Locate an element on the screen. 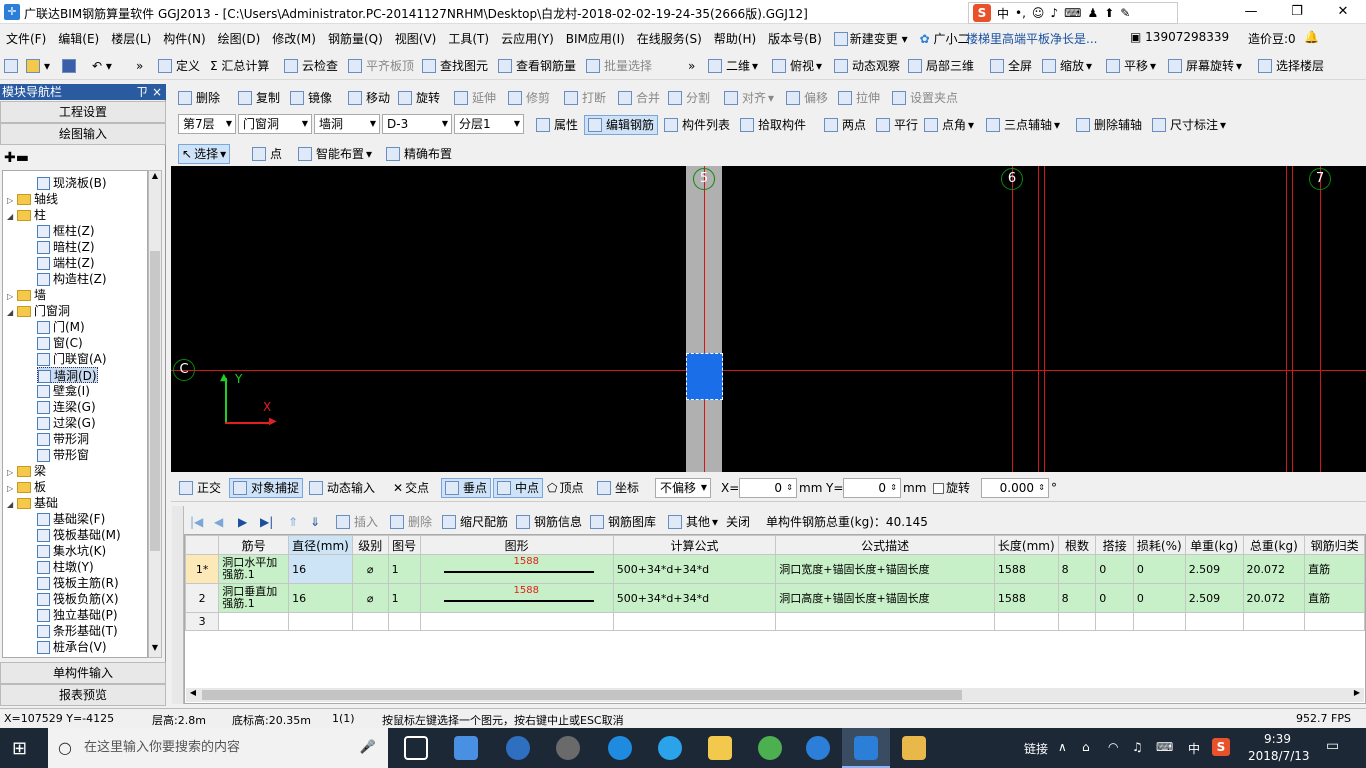 The image size is (1366, 768). tree-item: 柱墩(Y) is located at coordinates (65, 567).